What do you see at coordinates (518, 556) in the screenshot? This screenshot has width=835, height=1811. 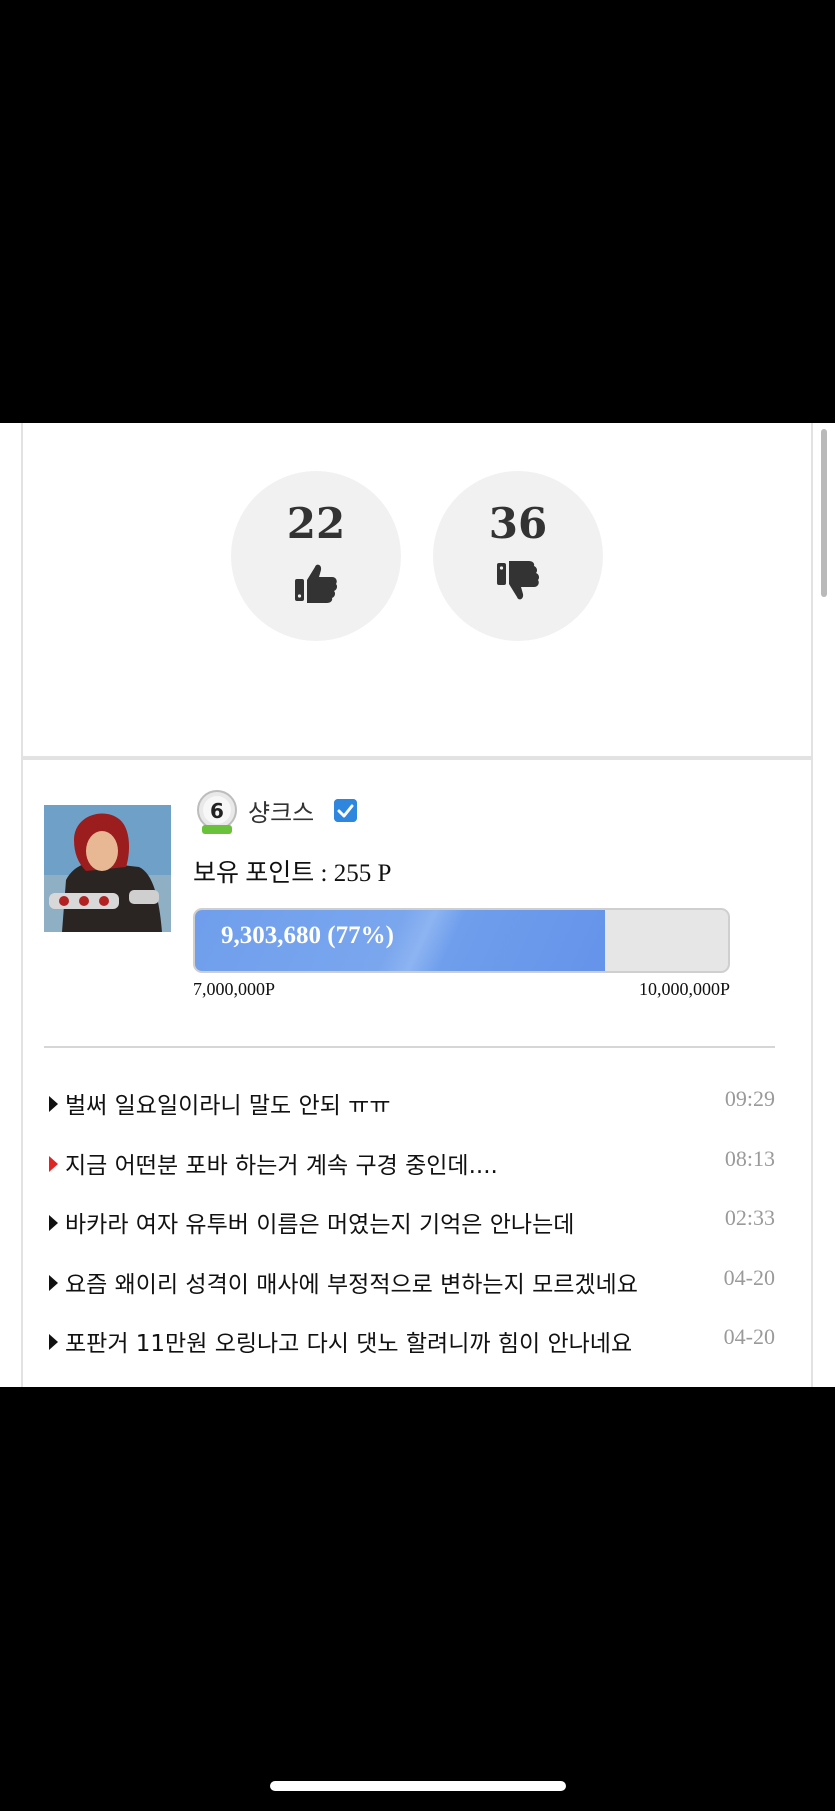 I see `downvote-button: 36` at bounding box center [518, 556].